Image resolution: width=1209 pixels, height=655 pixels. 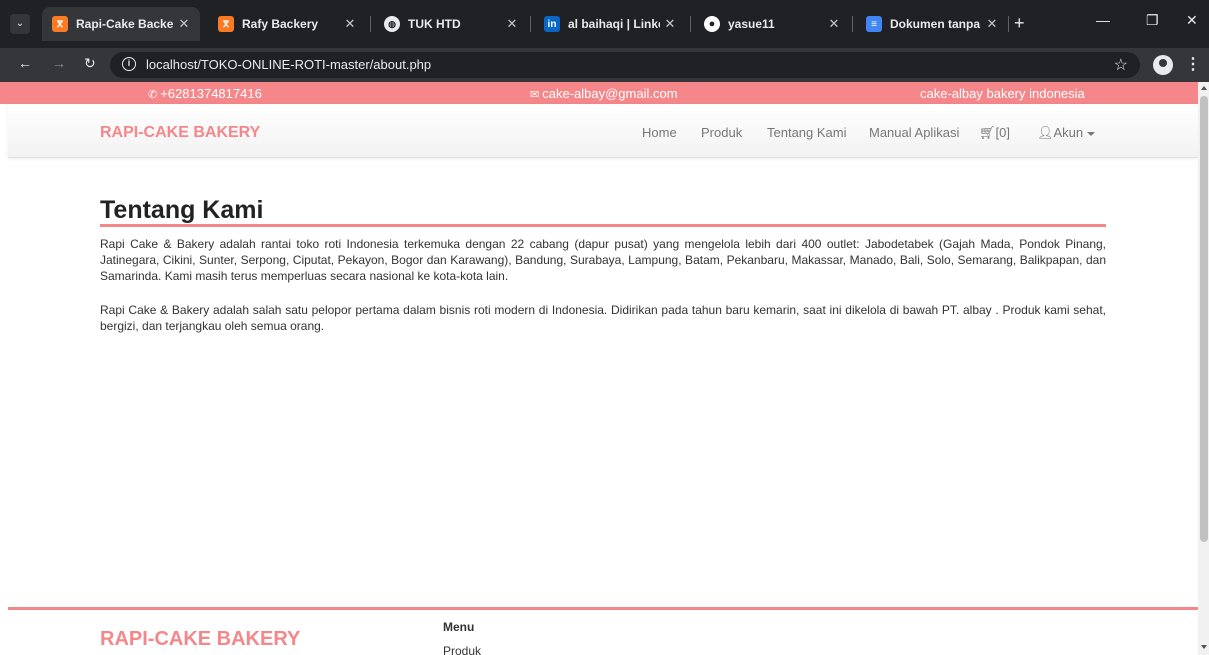 I want to click on cart-icon: 🛒︎, so click(x=987, y=132).